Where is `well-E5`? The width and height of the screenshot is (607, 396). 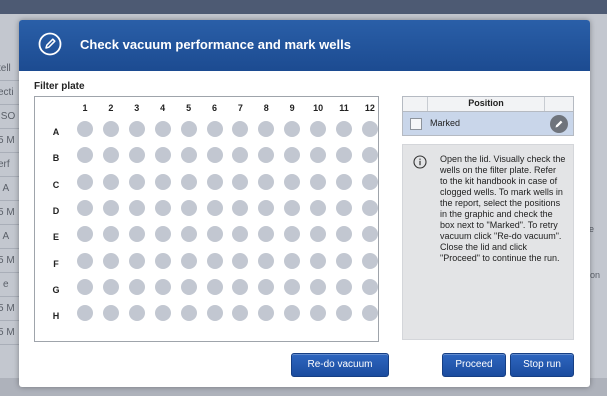
well-E5 is located at coordinates (188, 234).